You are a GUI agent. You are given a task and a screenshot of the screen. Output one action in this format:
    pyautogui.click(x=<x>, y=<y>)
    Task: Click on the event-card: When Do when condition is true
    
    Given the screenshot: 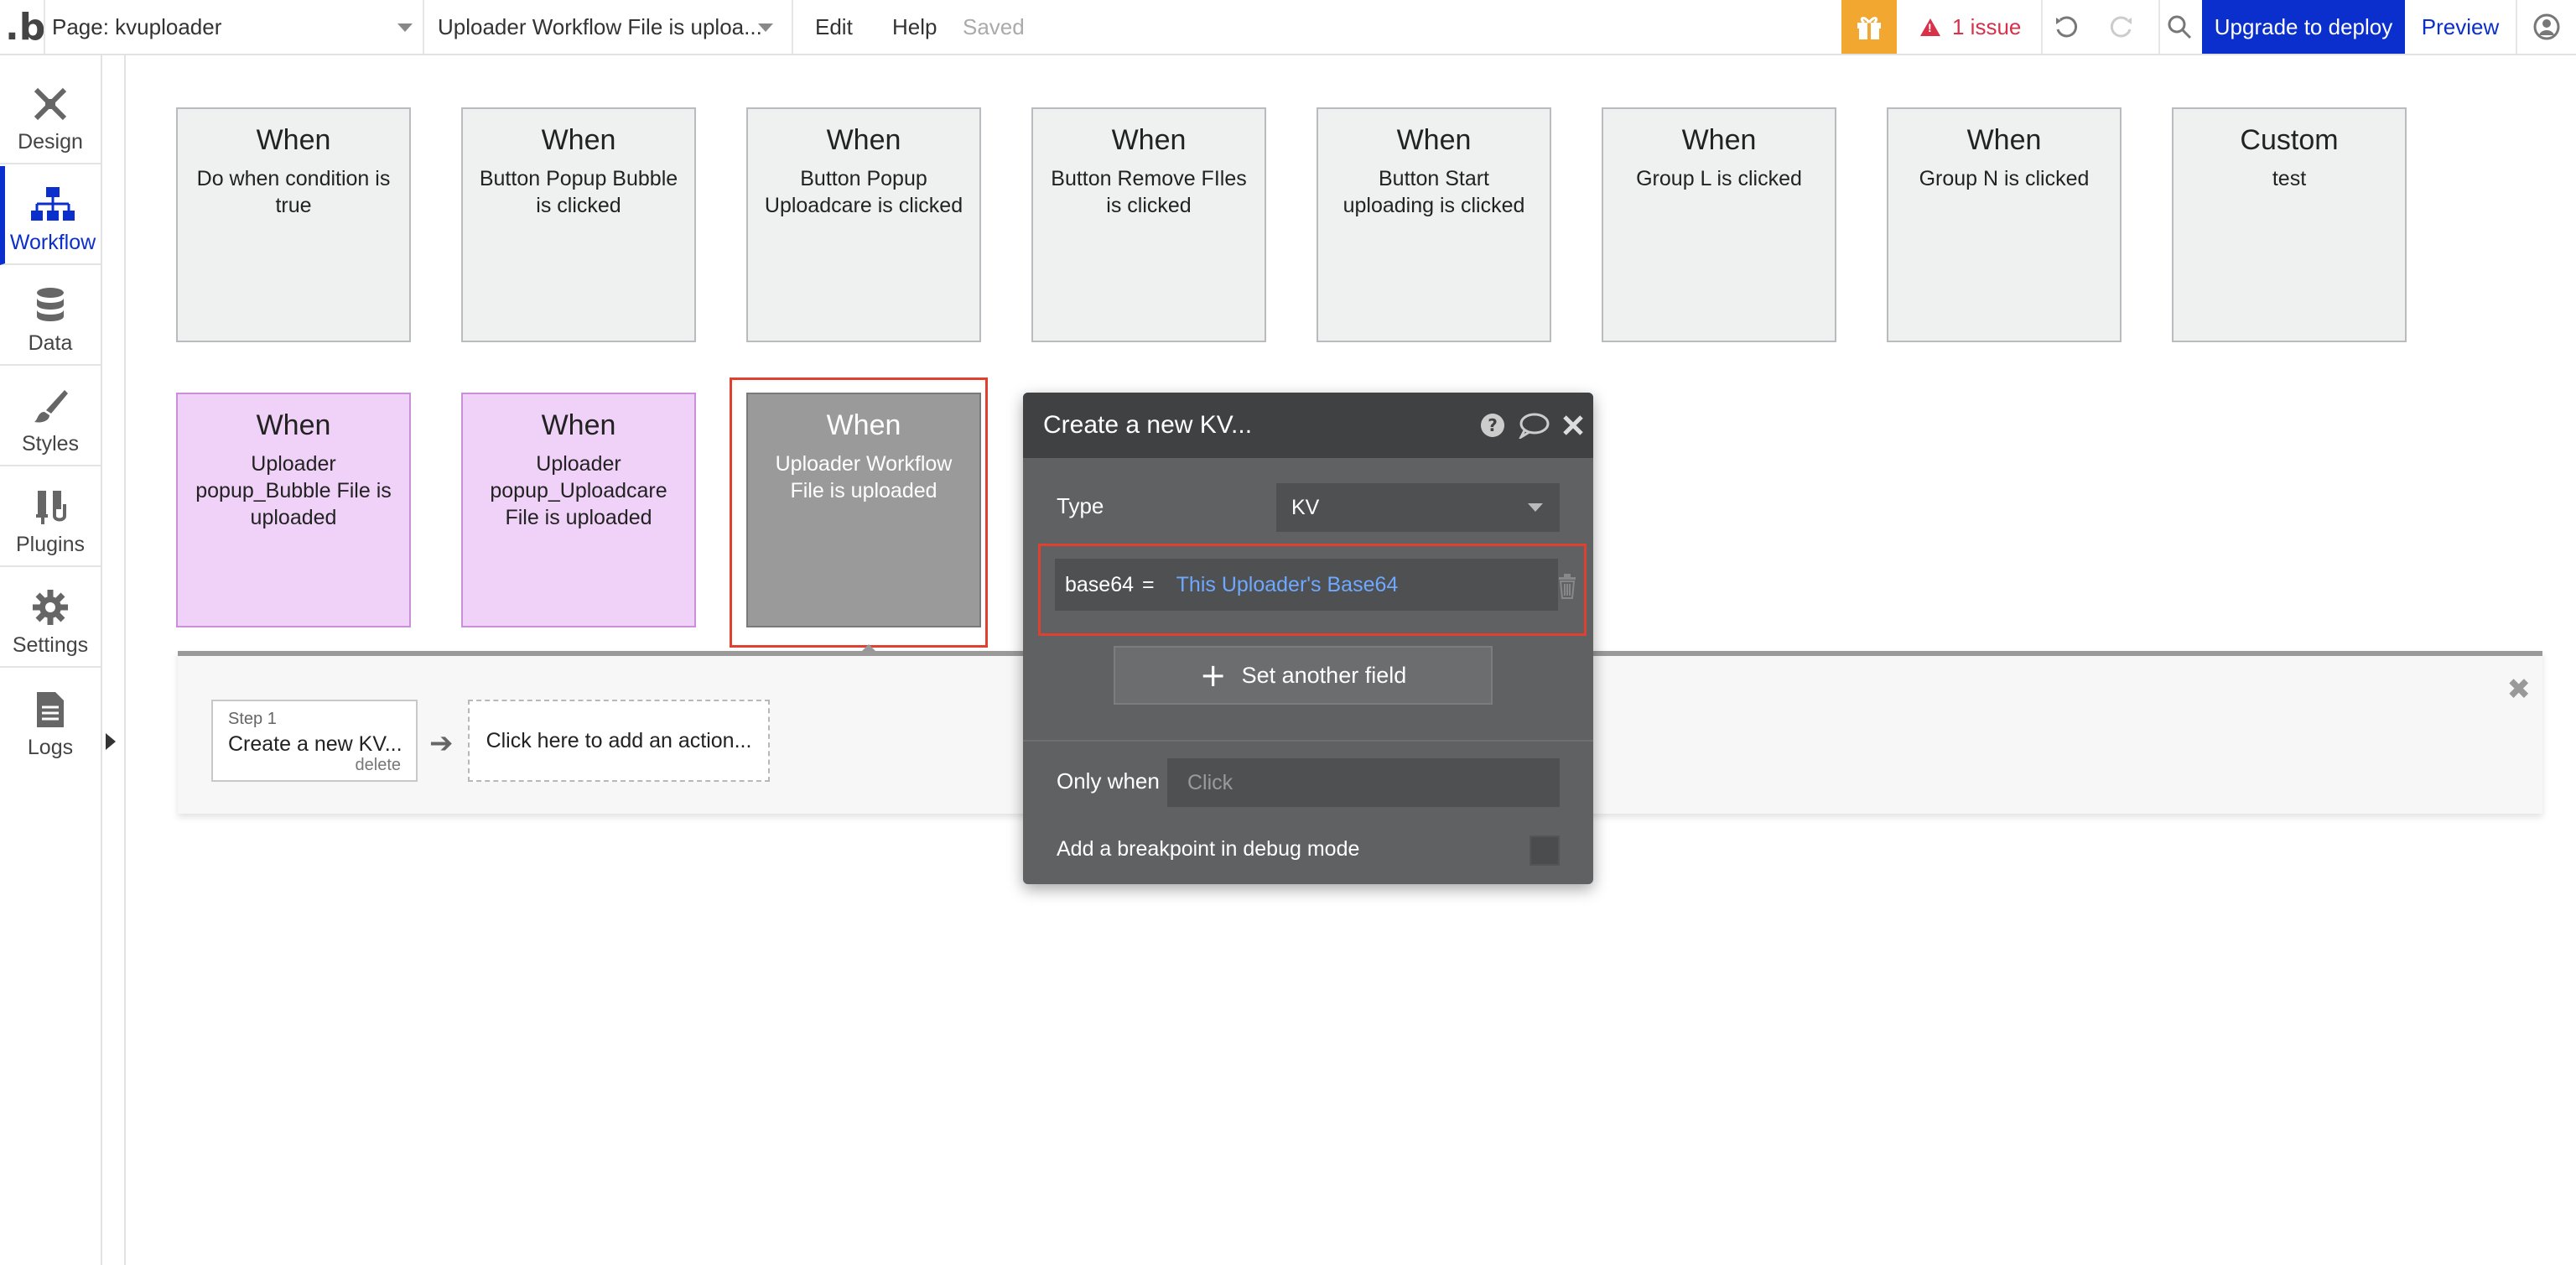 What is the action you would take?
    pyautogui.click(x=293, y=224)
    